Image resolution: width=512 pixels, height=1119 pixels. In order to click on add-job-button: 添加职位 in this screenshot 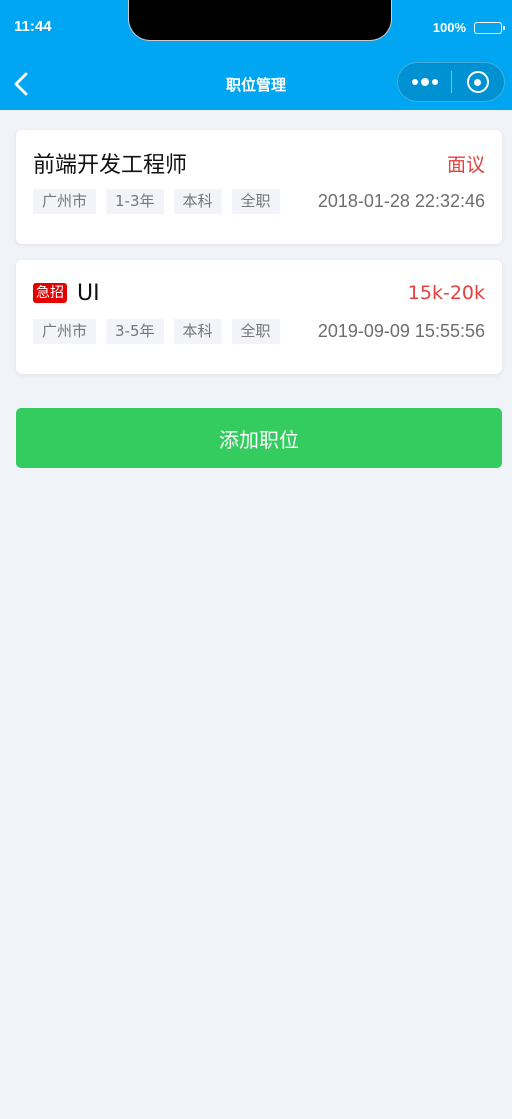, I will do `click(259, 438)`.